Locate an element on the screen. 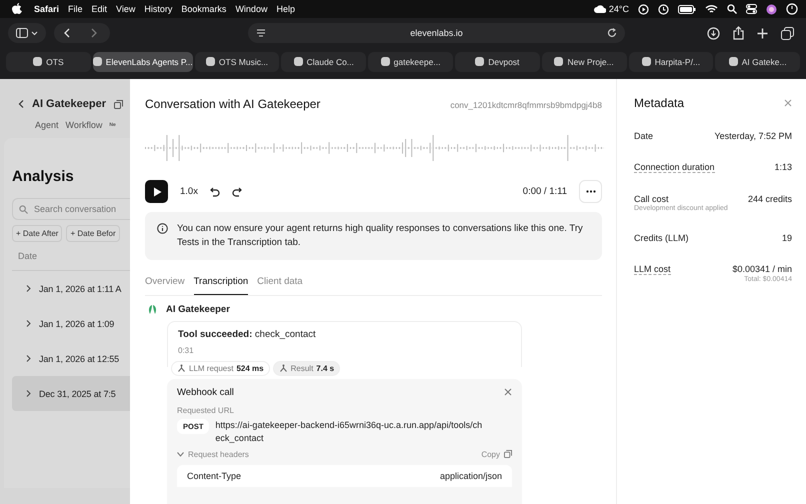 This screenshot has width=806, height=504. menu-item: File is located at coordinates (75, 9).